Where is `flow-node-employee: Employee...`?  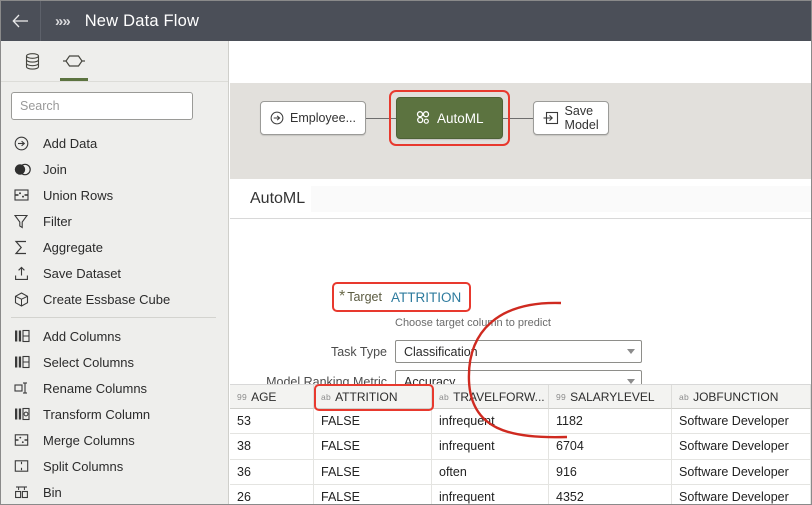 flow-node-employee: Employee... is located at coordinates (313, 118).